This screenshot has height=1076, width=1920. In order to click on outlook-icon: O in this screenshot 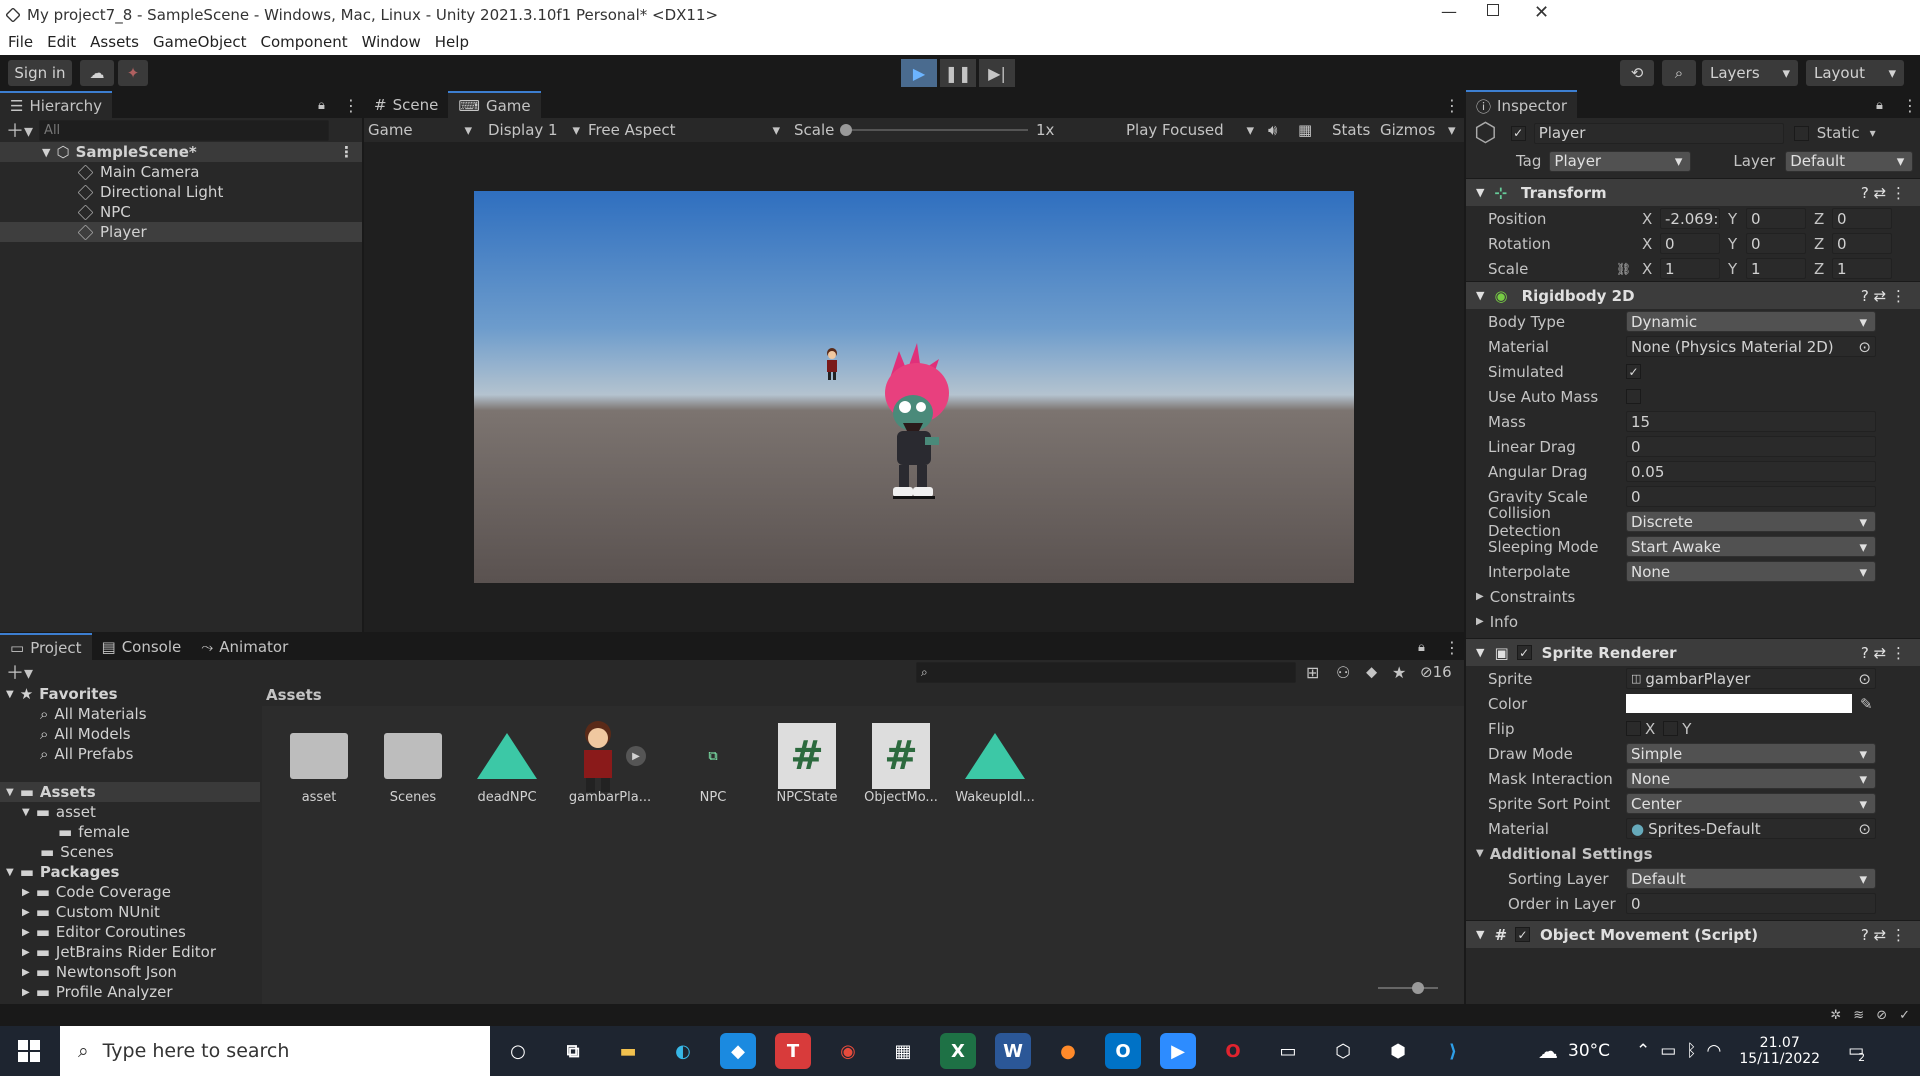, I will do `click(1123, 1051)`.